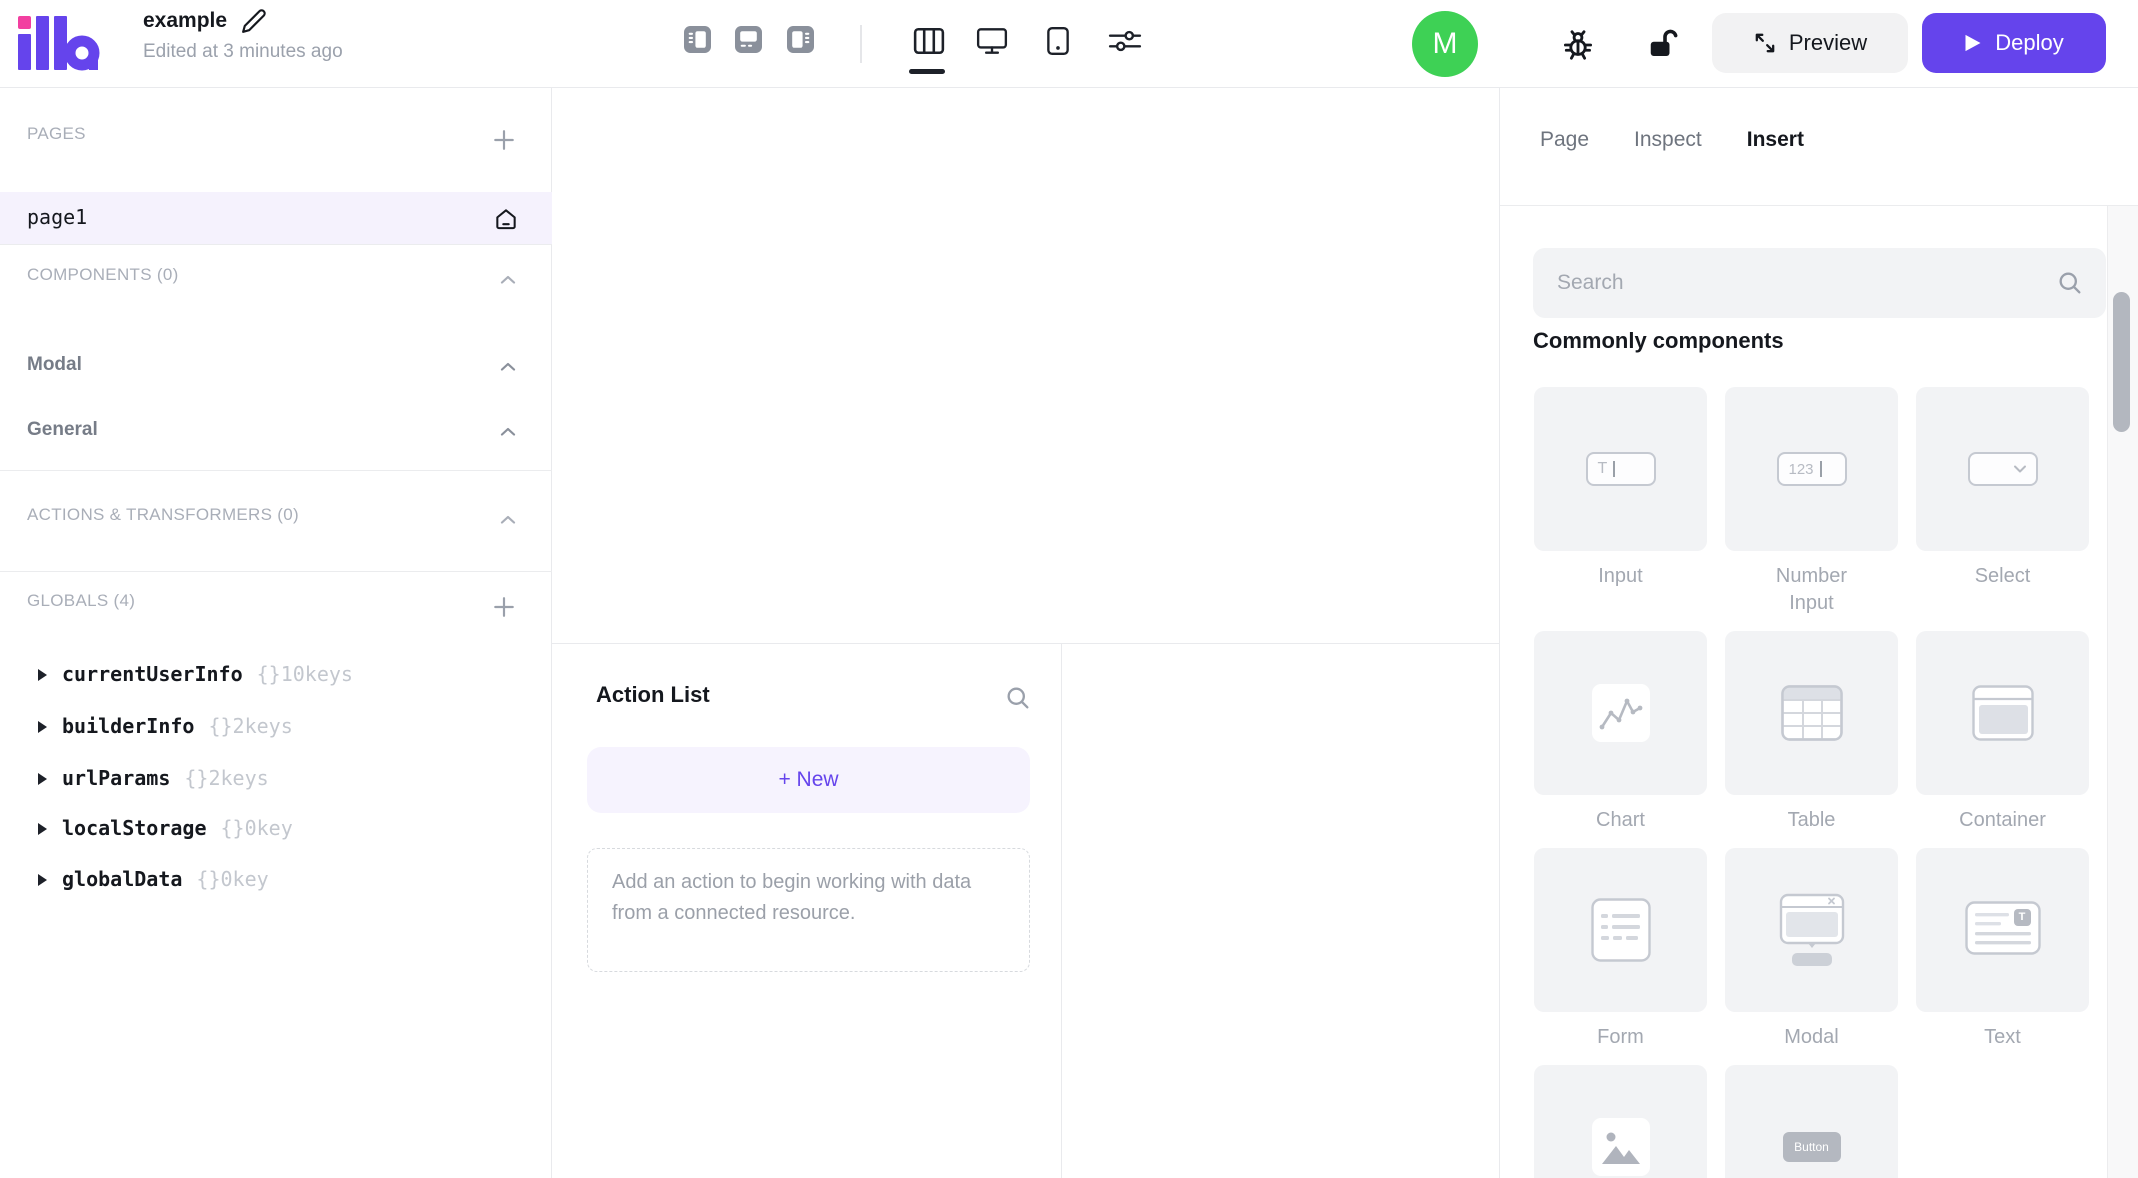 The image size is (2138, 1178). What do you see at coordinates (1811, 469) in the screenshot?
I see `component-thumb: 123` at bounding box center [1811, 469].